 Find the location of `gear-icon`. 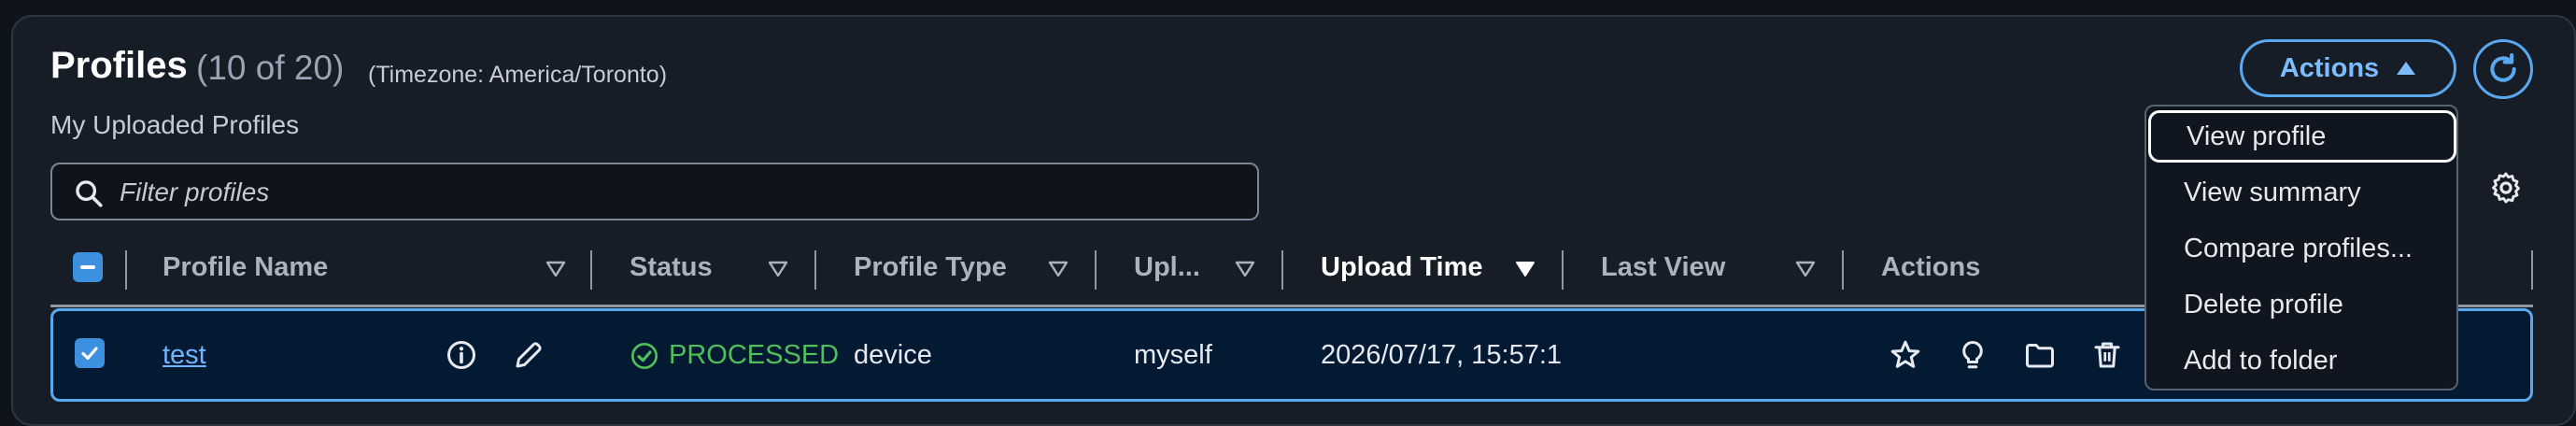

gear-icon is located at coordinates (2506, 188).